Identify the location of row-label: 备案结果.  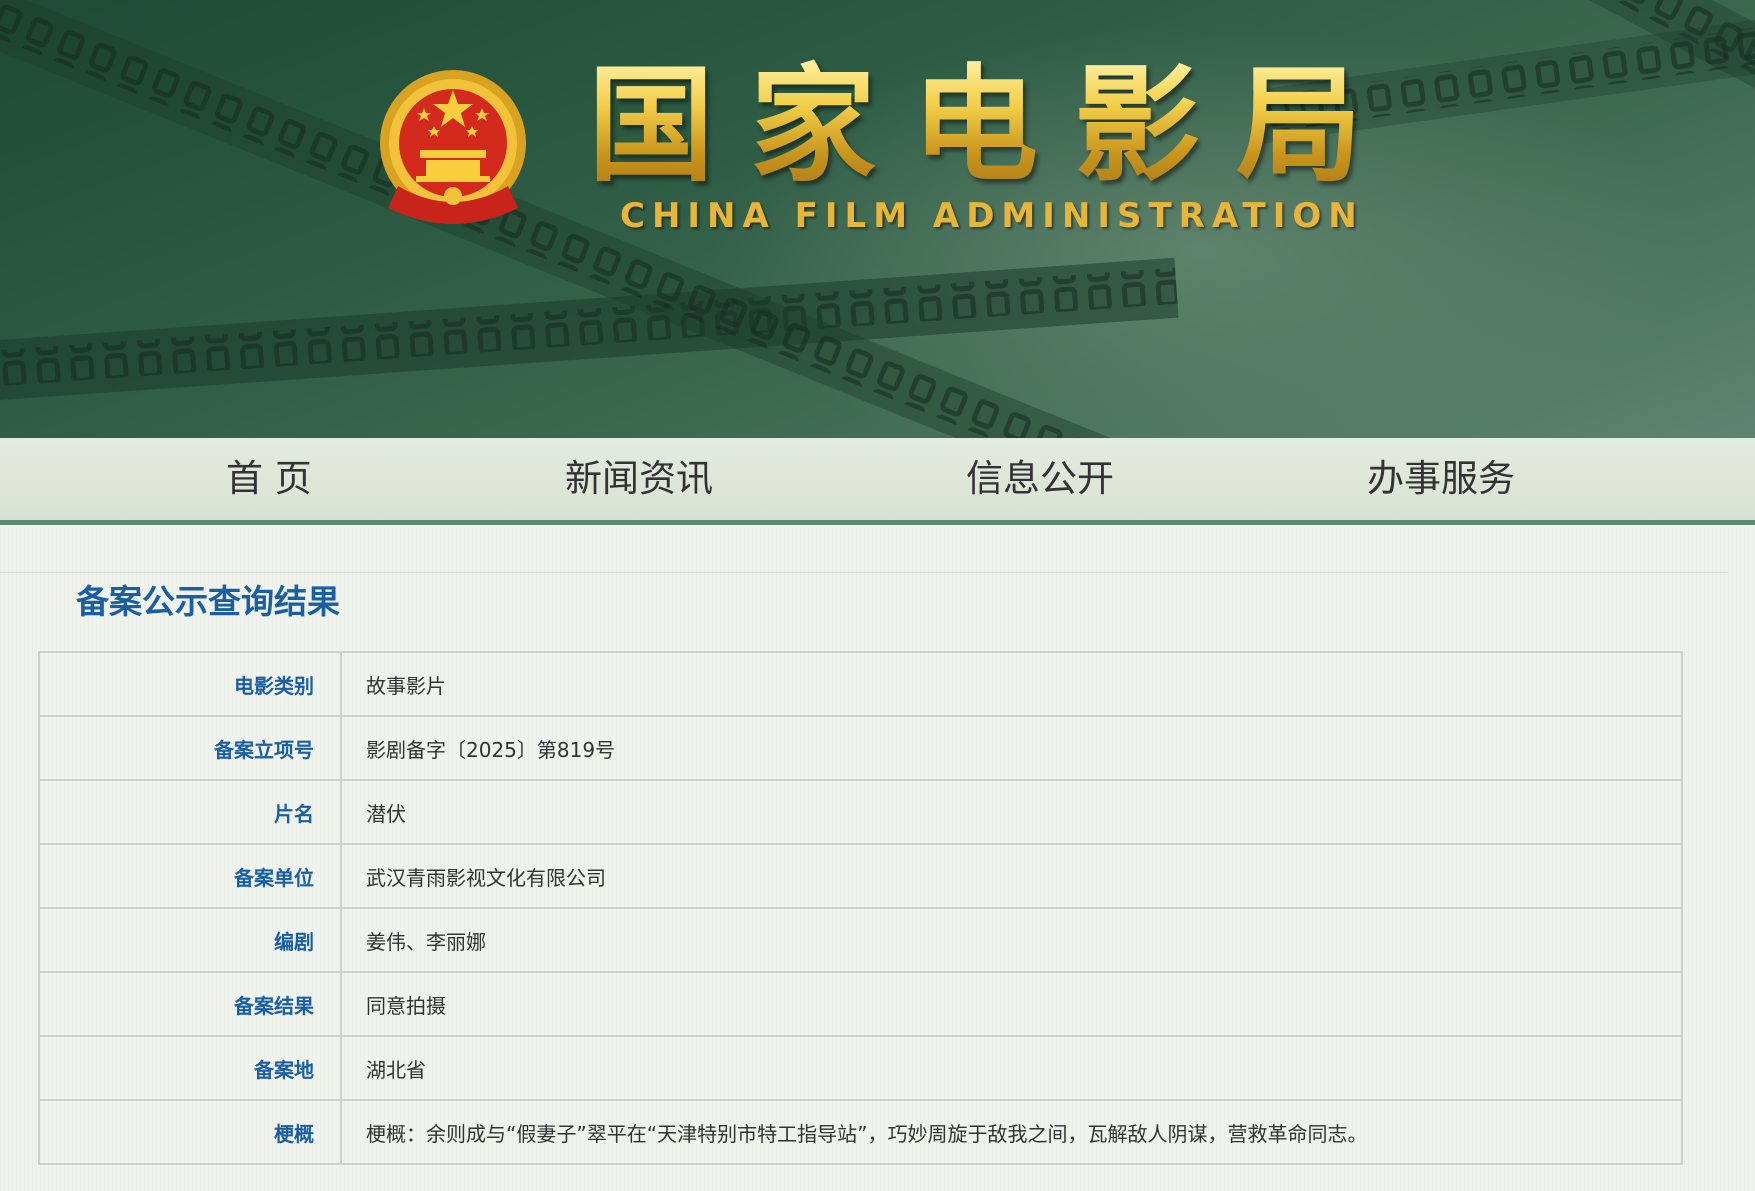
(190, 1004).